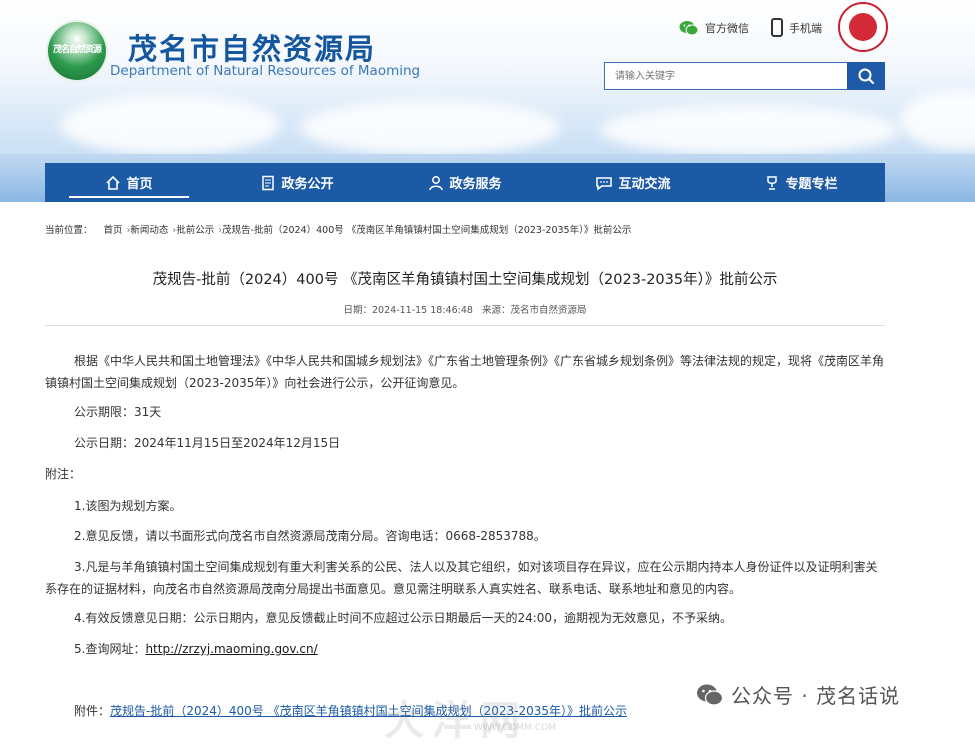 This screenshot has height=746, width=975. What do you see at coordinates (811, 184) in the screenshot?
I see `nav-label: 专题专栏` at bounding box center [811, 184].